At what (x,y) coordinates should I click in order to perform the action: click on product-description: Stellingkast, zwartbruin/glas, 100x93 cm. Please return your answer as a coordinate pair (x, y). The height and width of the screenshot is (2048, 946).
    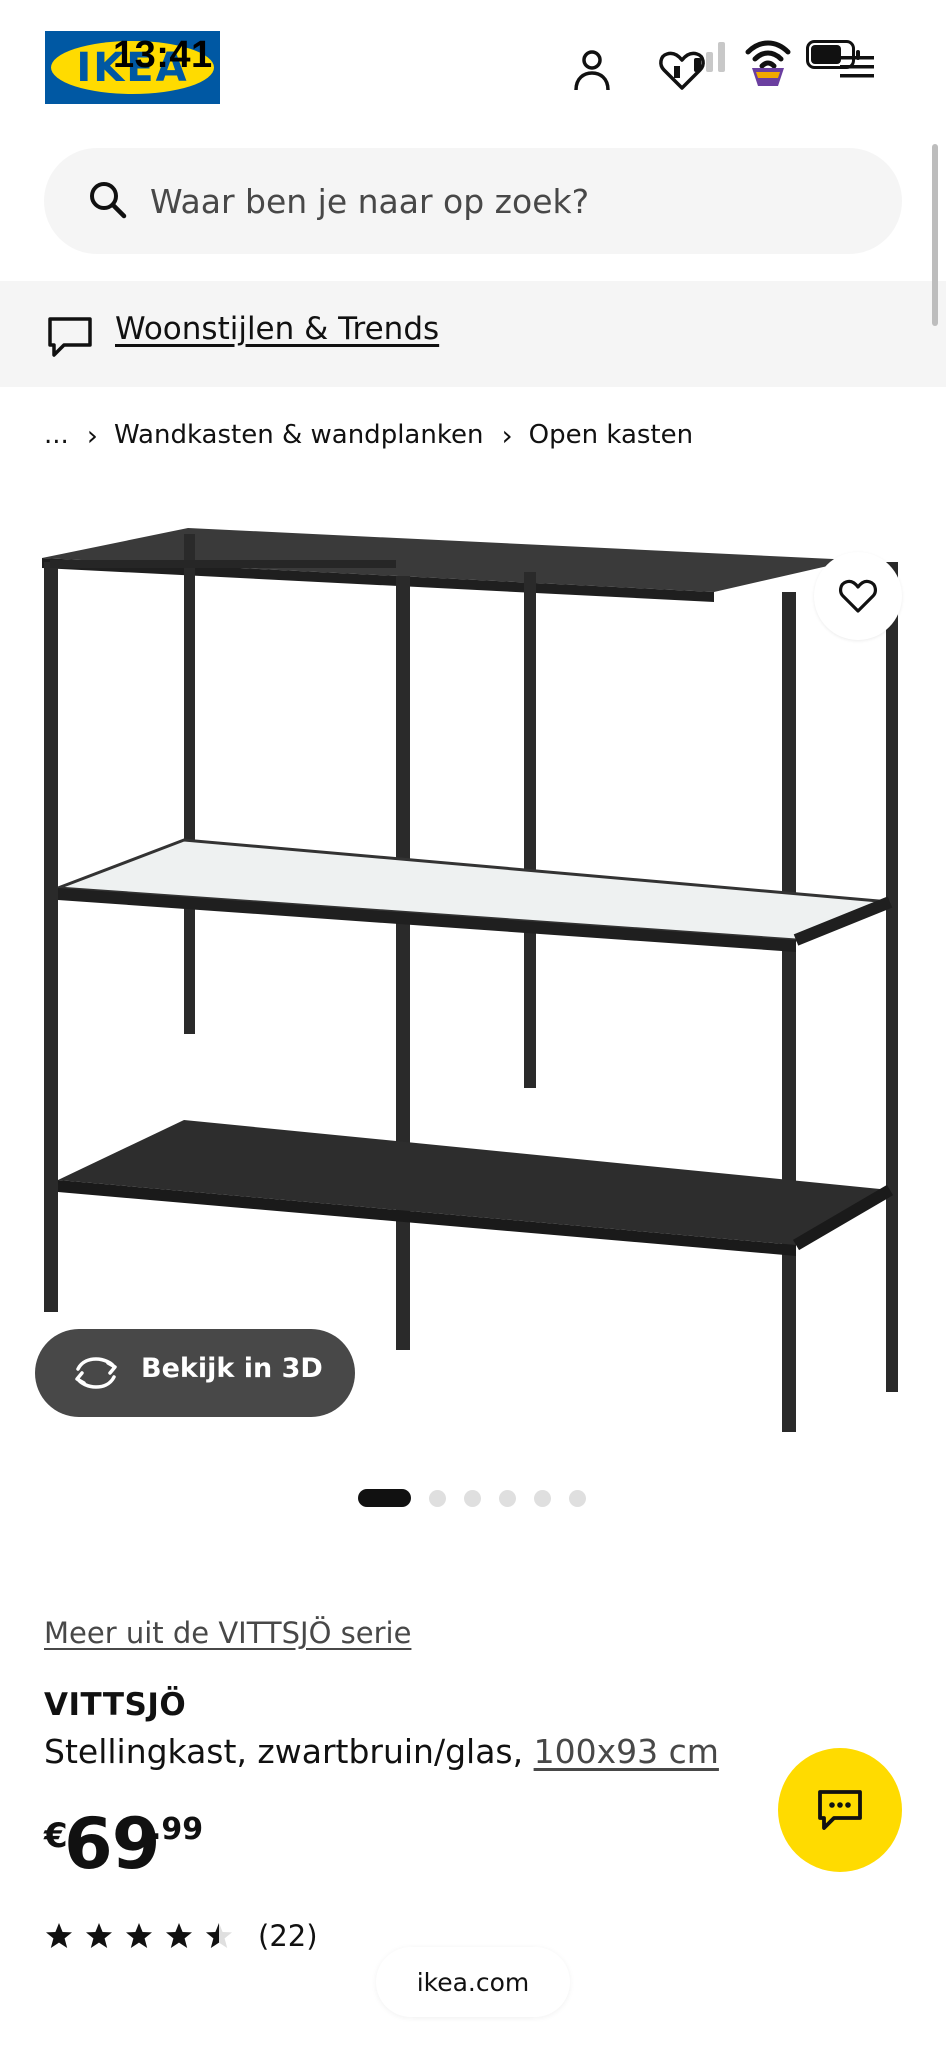
    Looking at the image, I should click on (381, 1751).